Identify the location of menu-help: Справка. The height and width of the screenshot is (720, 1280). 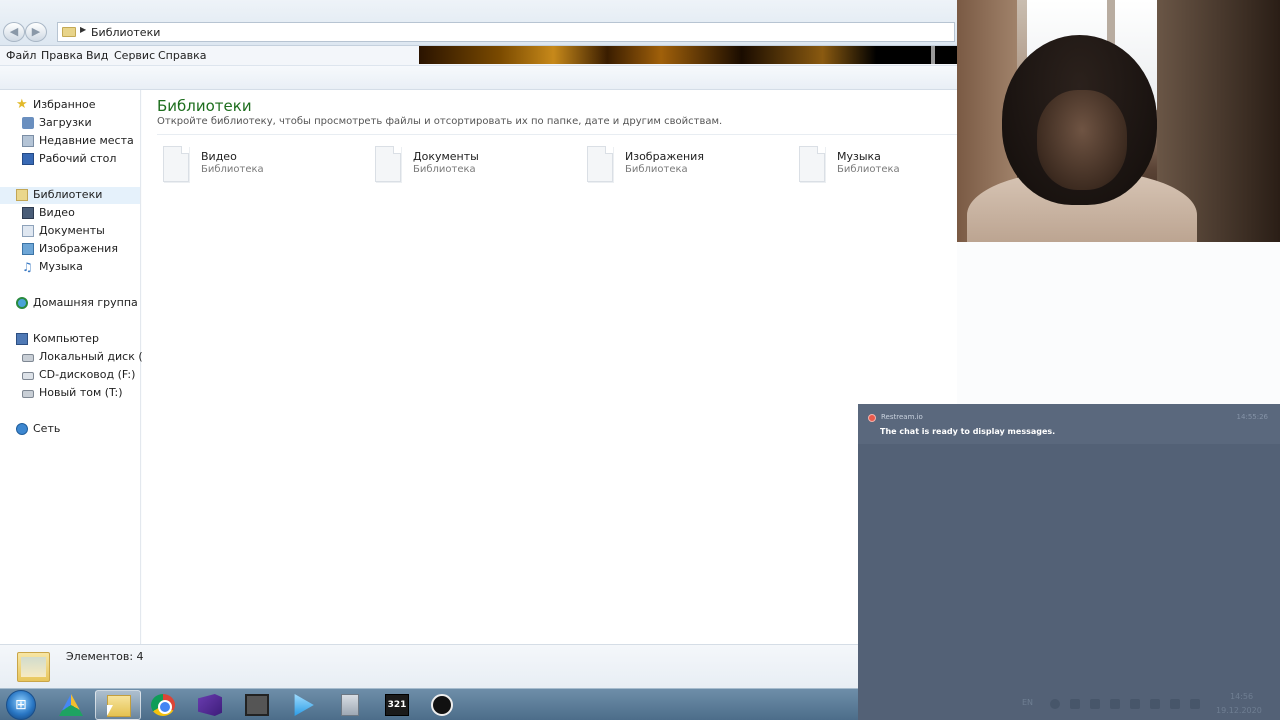
(182, 55).